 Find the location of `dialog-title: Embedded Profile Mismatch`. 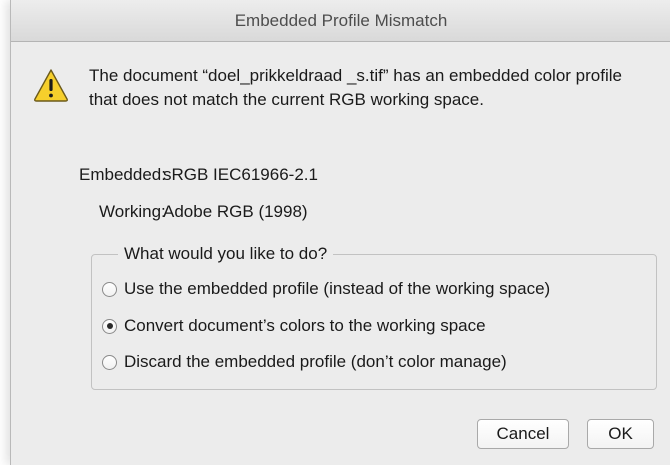

dialog-title: Embedded Profile Mismatch is located at coordinates (341, 20).